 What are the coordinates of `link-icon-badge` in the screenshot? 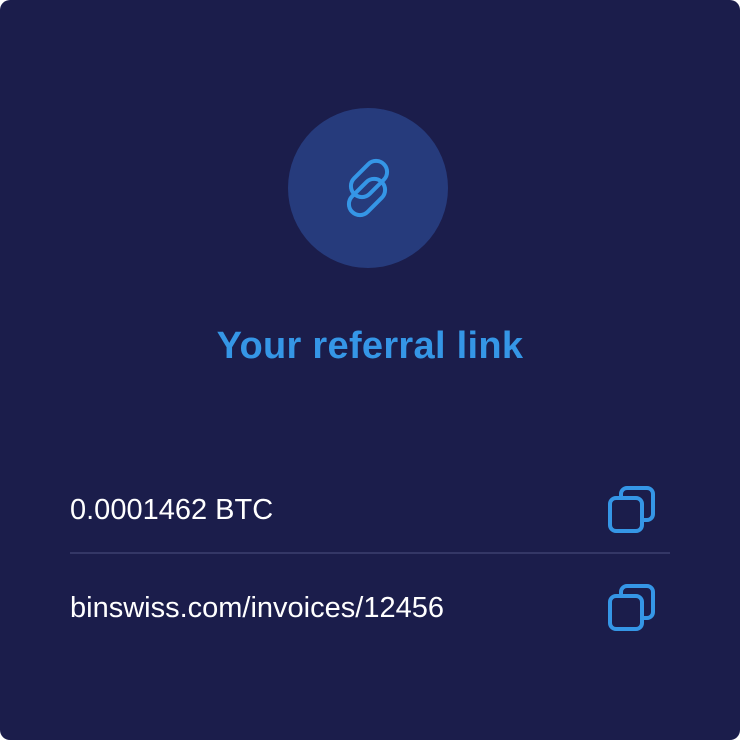 It's located at (368, 188).